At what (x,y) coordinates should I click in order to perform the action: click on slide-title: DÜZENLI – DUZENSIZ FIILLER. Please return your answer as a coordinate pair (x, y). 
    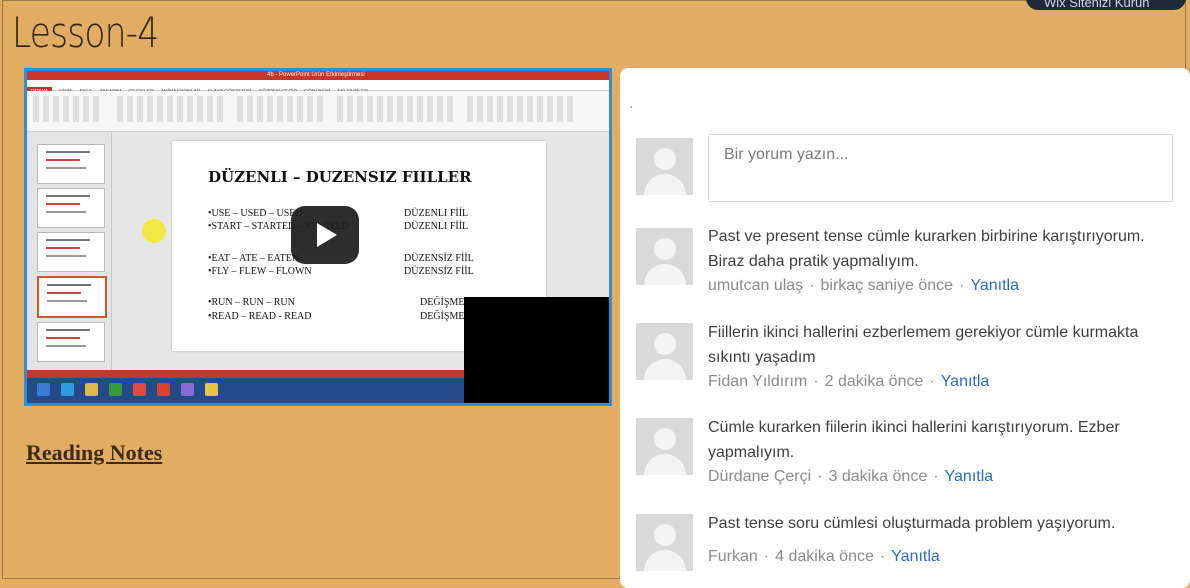
    Looking at the image, I should click on (340, 177).